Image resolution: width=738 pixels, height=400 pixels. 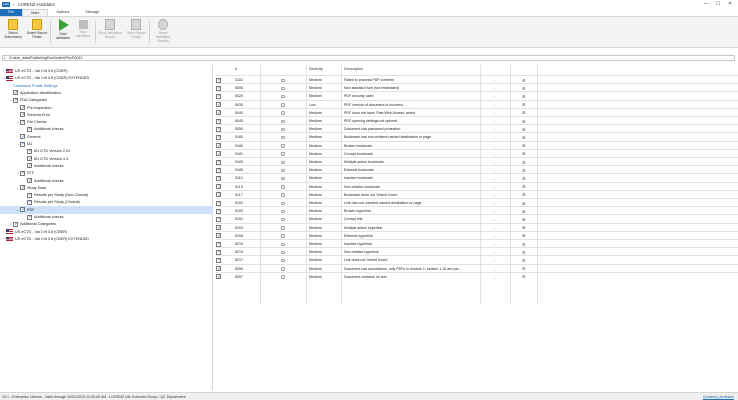 What do you see at coordinates (476, 210) in the screenshot?
I see `table-row: 5200MediumBroken hyperlink◌⚙` at bounding box center [476, 210].